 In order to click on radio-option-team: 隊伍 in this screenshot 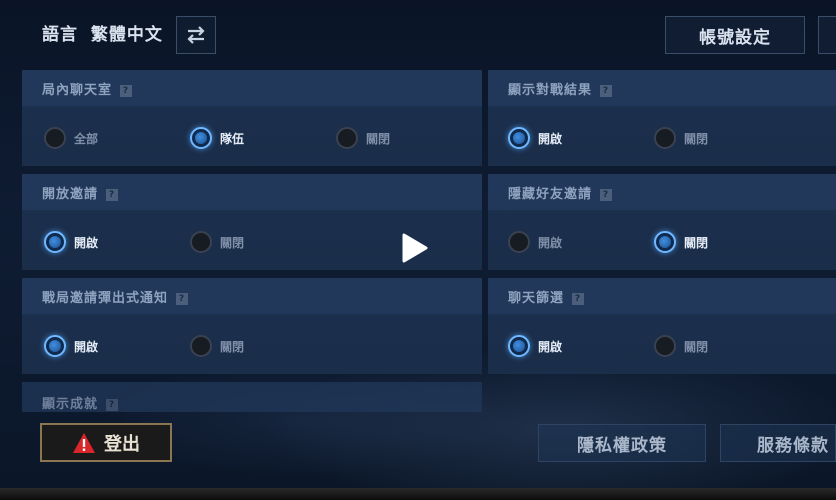, I will do `click(217, 138)`.